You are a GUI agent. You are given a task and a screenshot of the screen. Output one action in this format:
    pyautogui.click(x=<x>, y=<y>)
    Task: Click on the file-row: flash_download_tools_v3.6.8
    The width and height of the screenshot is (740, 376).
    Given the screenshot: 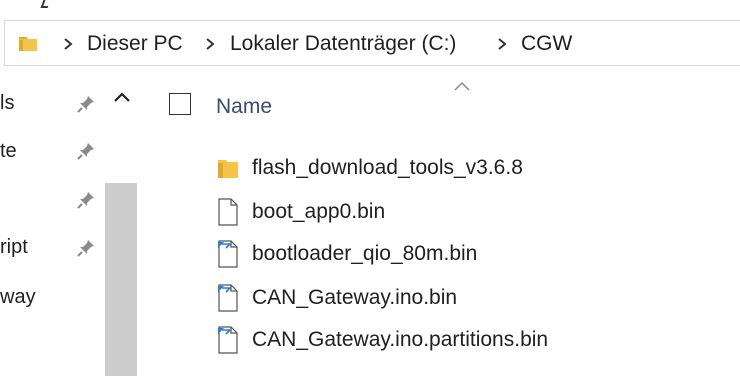 What is the action you would take?
    pyautogui.click(x=464, y=168)
    